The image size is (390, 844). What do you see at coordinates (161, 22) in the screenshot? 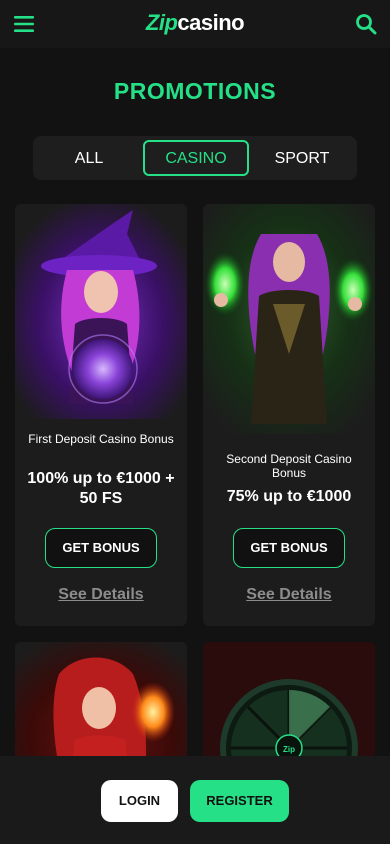
I see `logo-zip: Zip` at bounding box center [161, 22].